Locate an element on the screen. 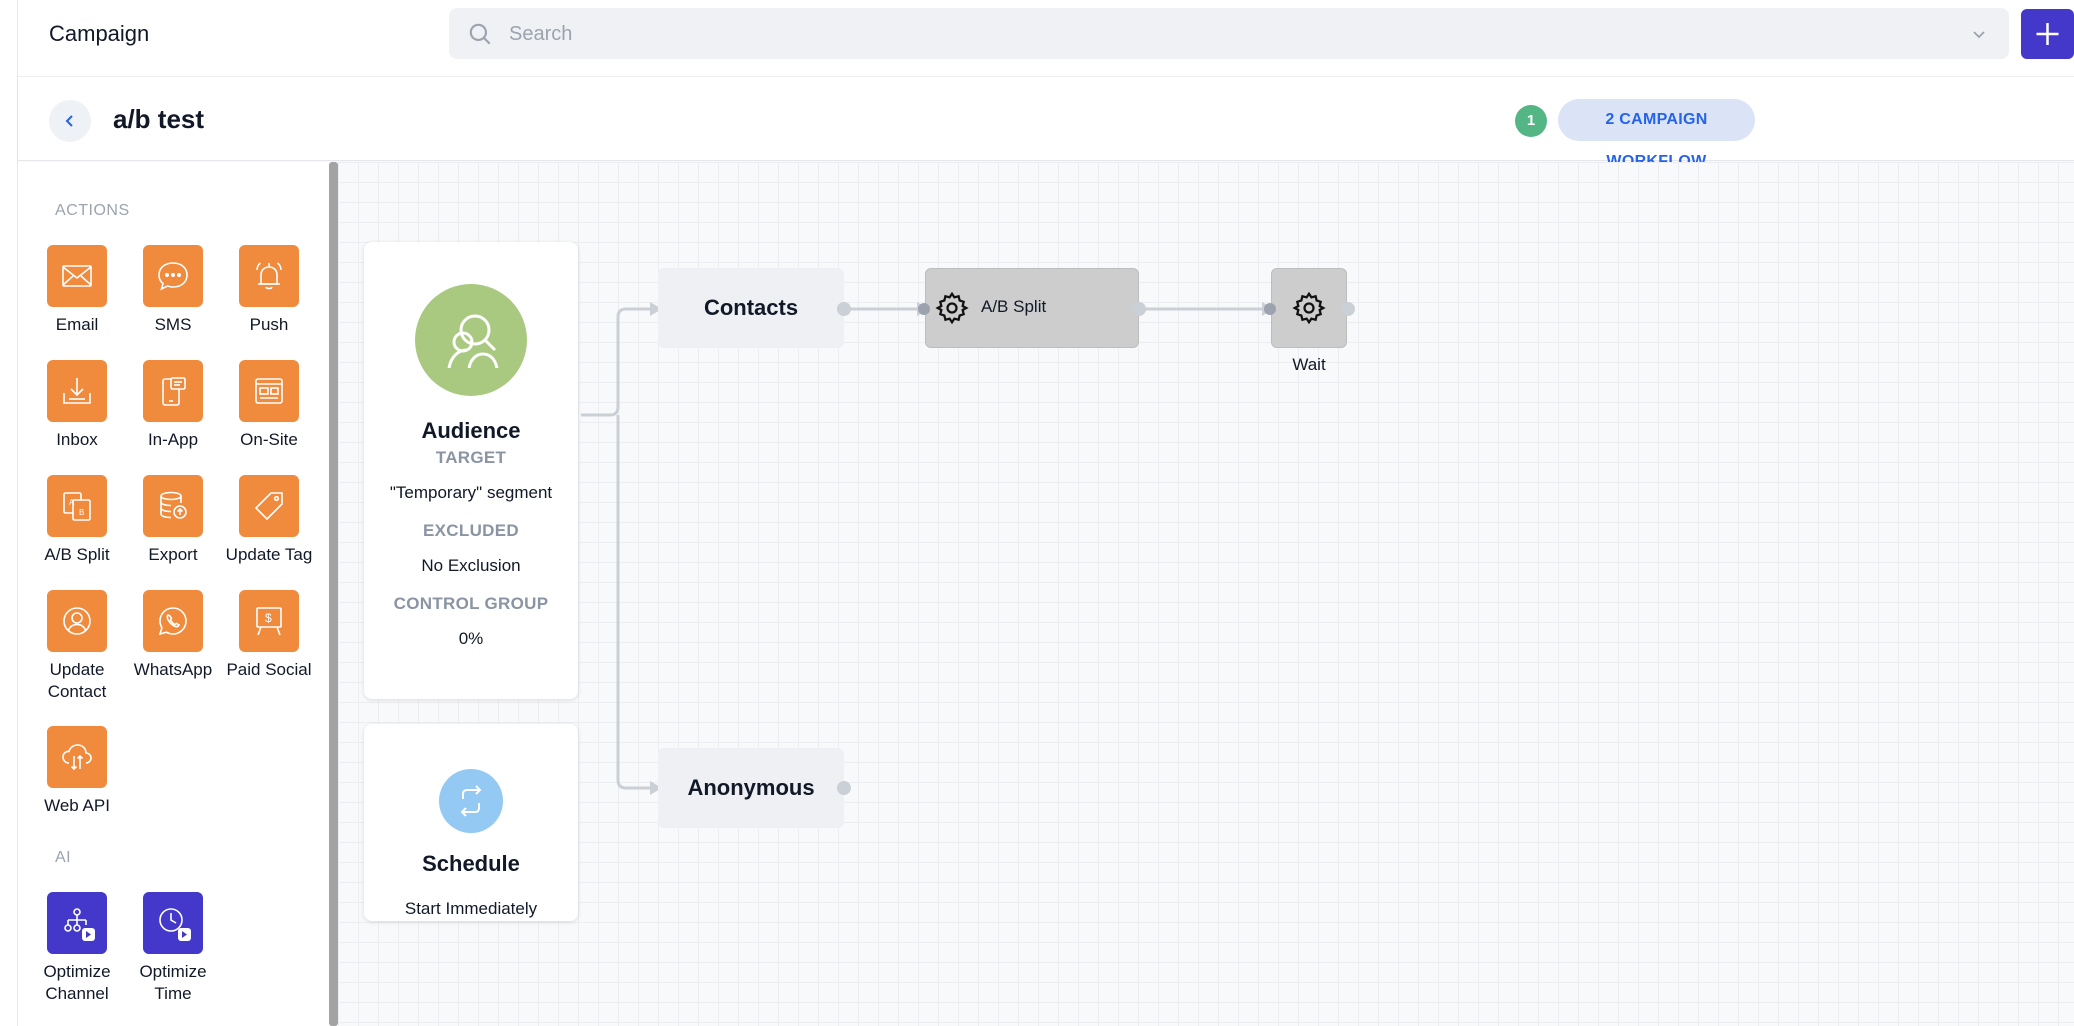  web-api-icon is located at coordinates (77, 757).